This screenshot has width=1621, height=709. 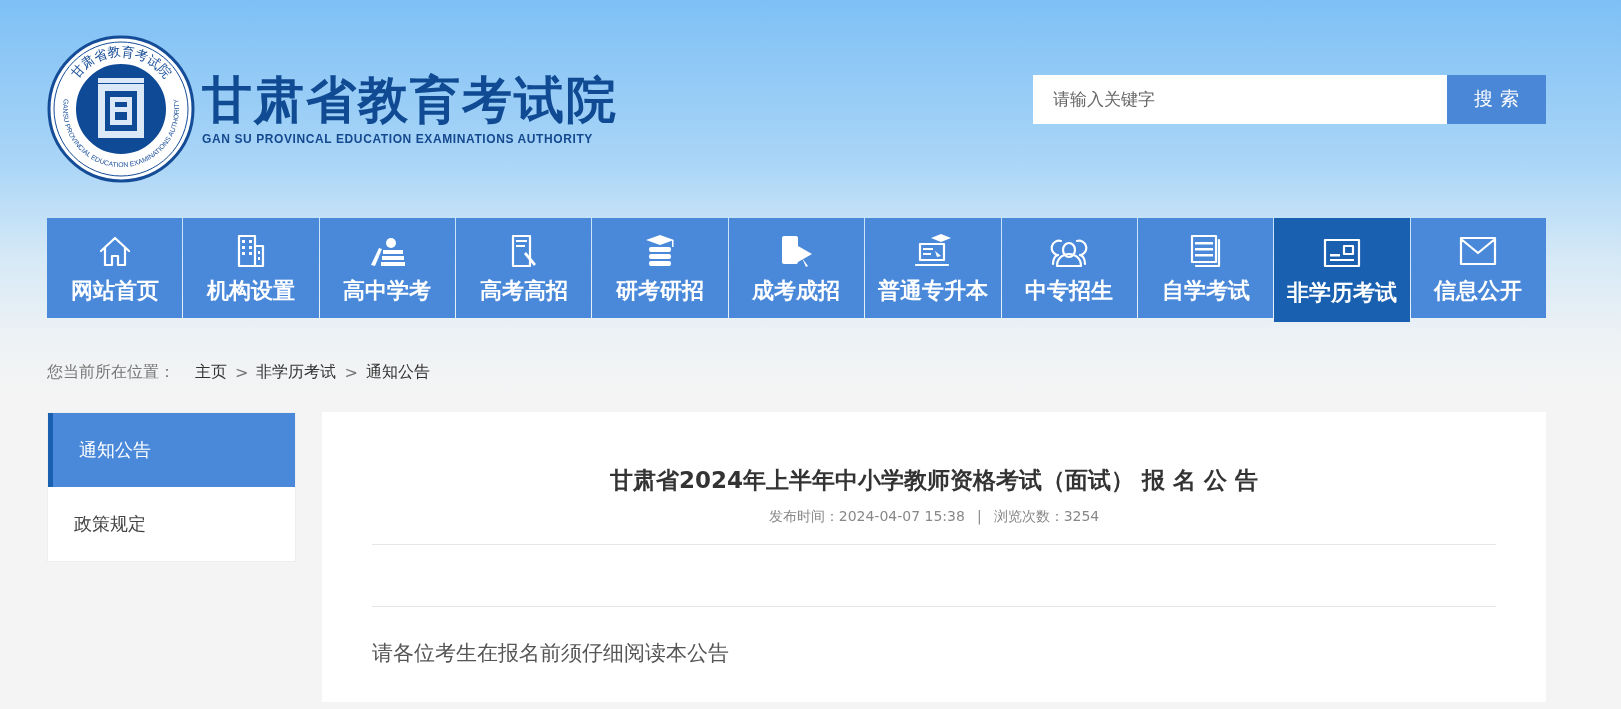 I want to click on breadcrumb-link: 非学历考试, so click(x=296, y=372).